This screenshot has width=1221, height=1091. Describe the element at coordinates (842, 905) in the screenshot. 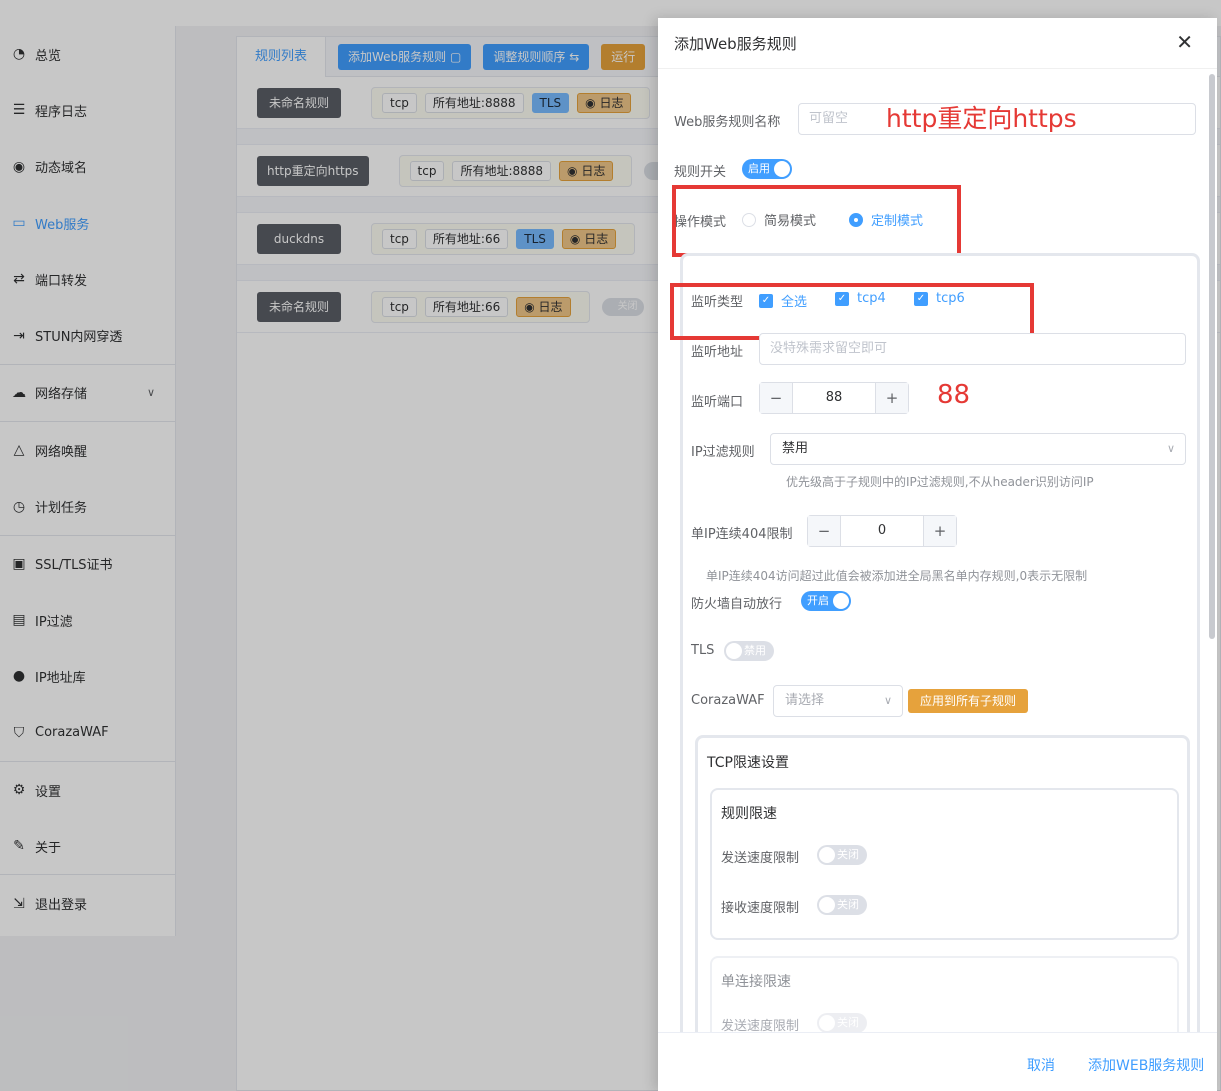

I see `recv-limit-switch: 关闭` at that location.